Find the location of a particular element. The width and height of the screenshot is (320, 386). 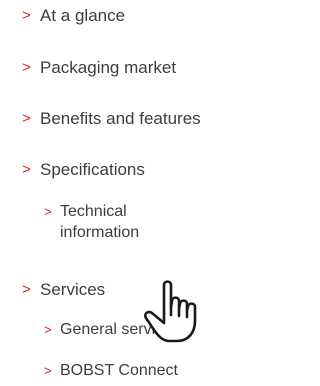

nav-item-benefits-and-features: > Benefits and features is located at coordinates (111, 119).